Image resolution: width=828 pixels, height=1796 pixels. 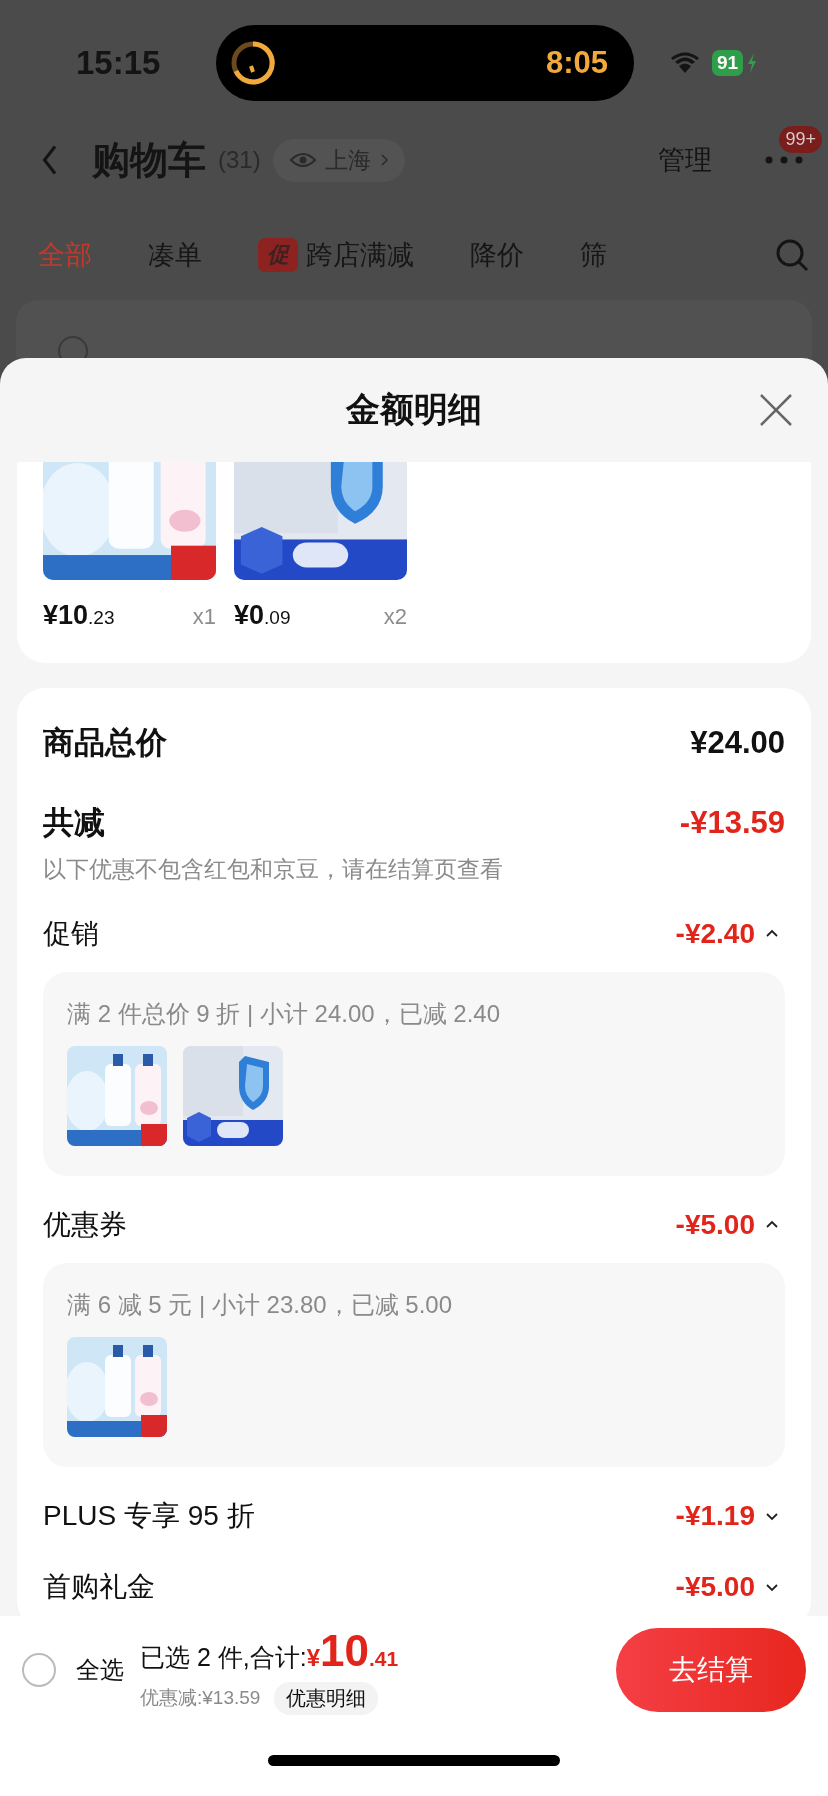 I want to click on wifi-icon, so click(x=685, y=63).